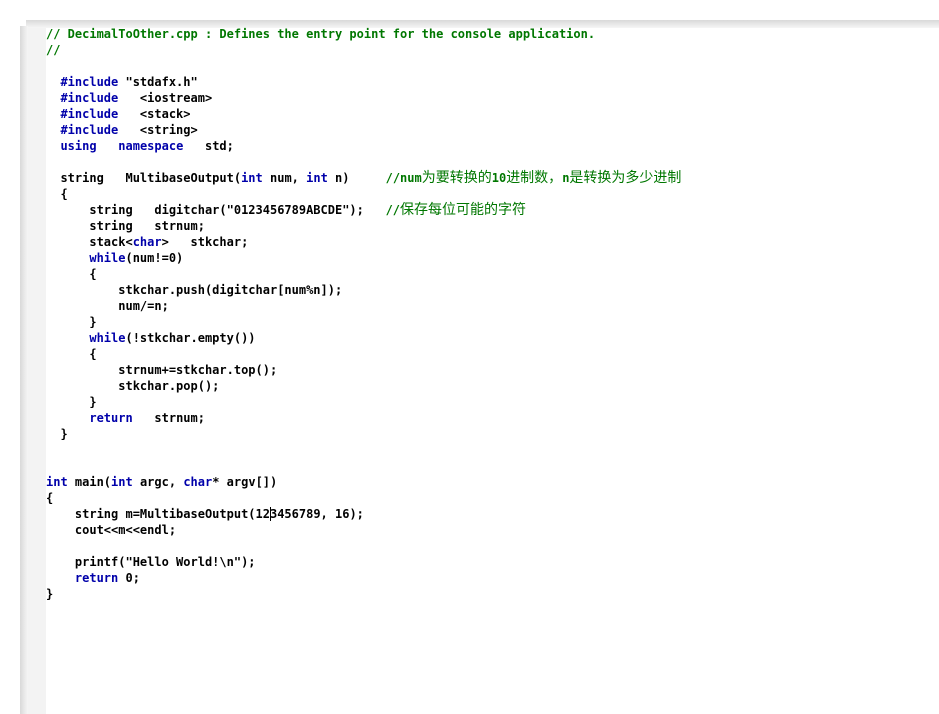 The width and height of the screenshot is (939, 714). What do you see at coordinates (107, 306) in the screenshot?
I see `code-text: num/=n;` at bounding box center [107, 306].